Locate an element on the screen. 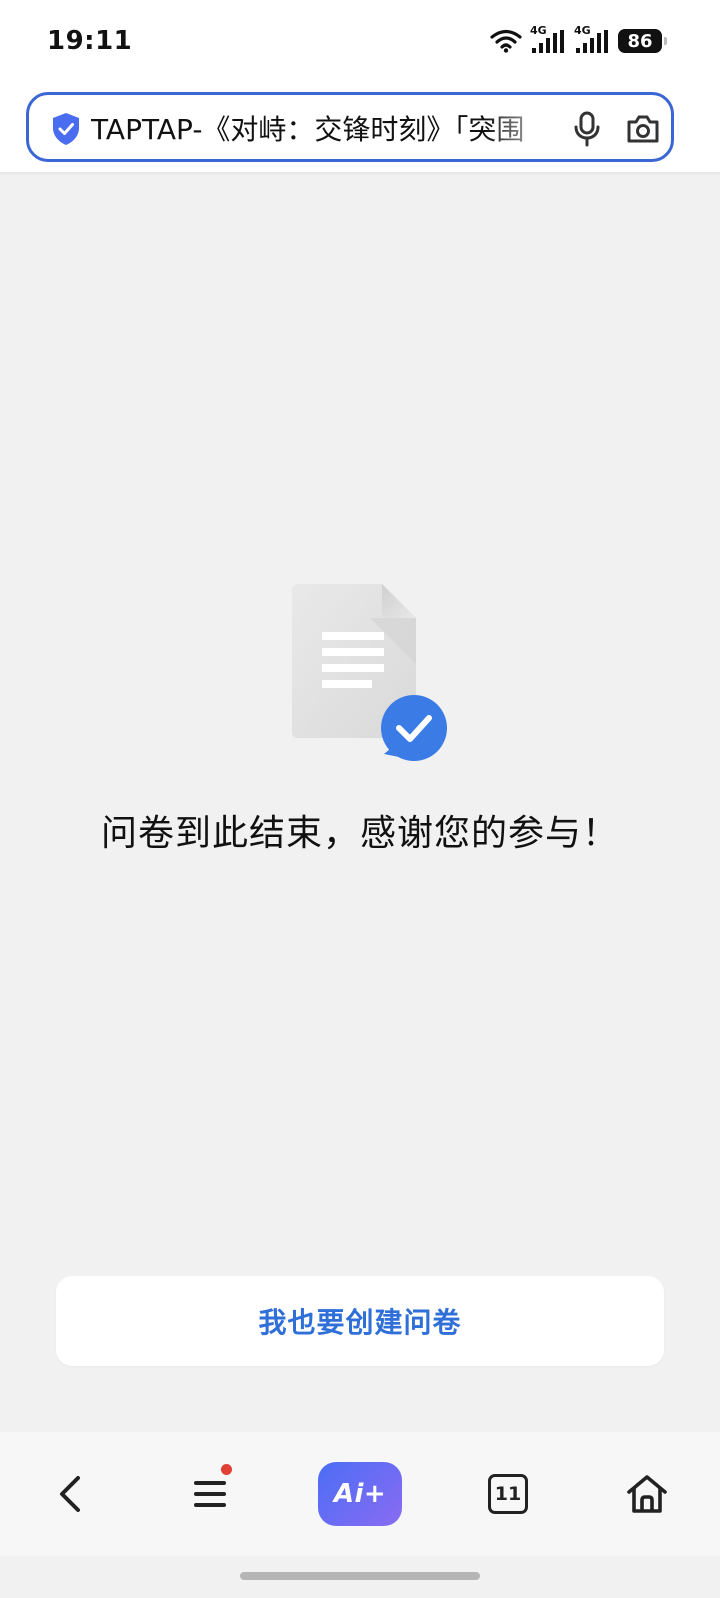 This screenshot has height=1598, width=720. menu-button is located at coordinates (210, 1494).